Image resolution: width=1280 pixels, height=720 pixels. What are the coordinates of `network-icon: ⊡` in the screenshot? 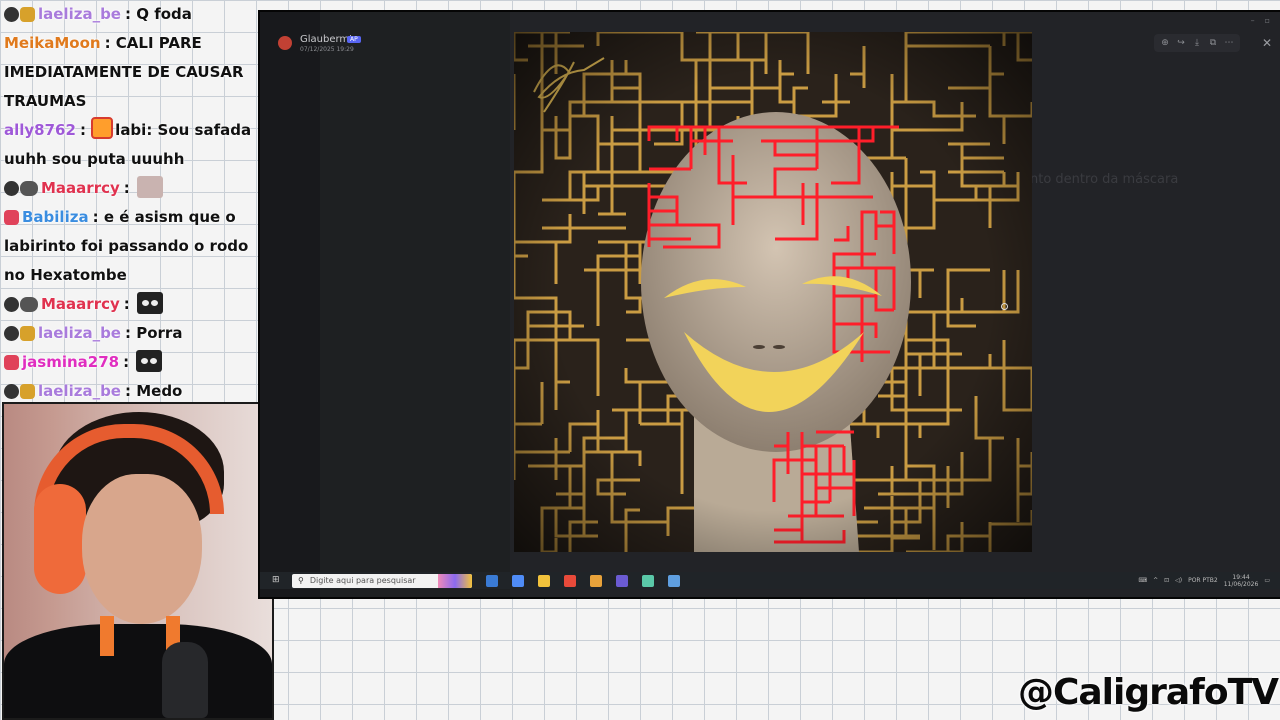 It's located at (1166, 580).